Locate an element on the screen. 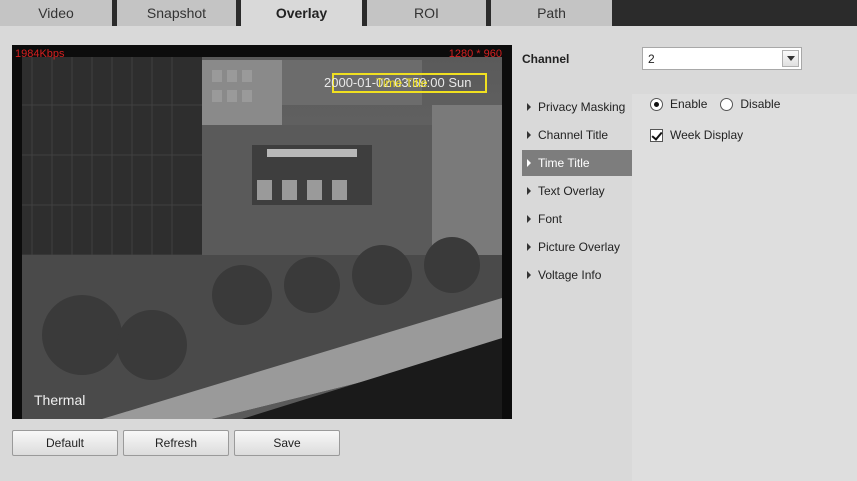 The image size is (857, 481). channel-select: 2 is located at coordinates (722, 58).